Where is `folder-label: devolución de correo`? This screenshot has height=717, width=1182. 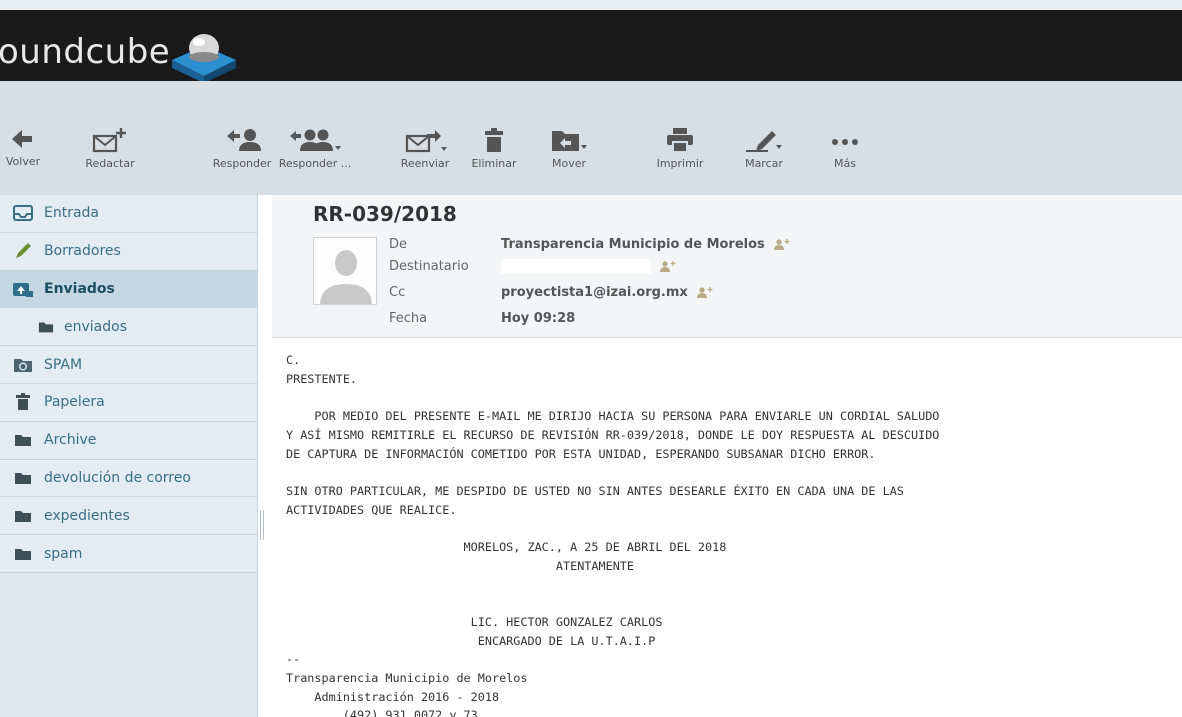
folder-label: devolución de correo is located at coordinates (117, 477).